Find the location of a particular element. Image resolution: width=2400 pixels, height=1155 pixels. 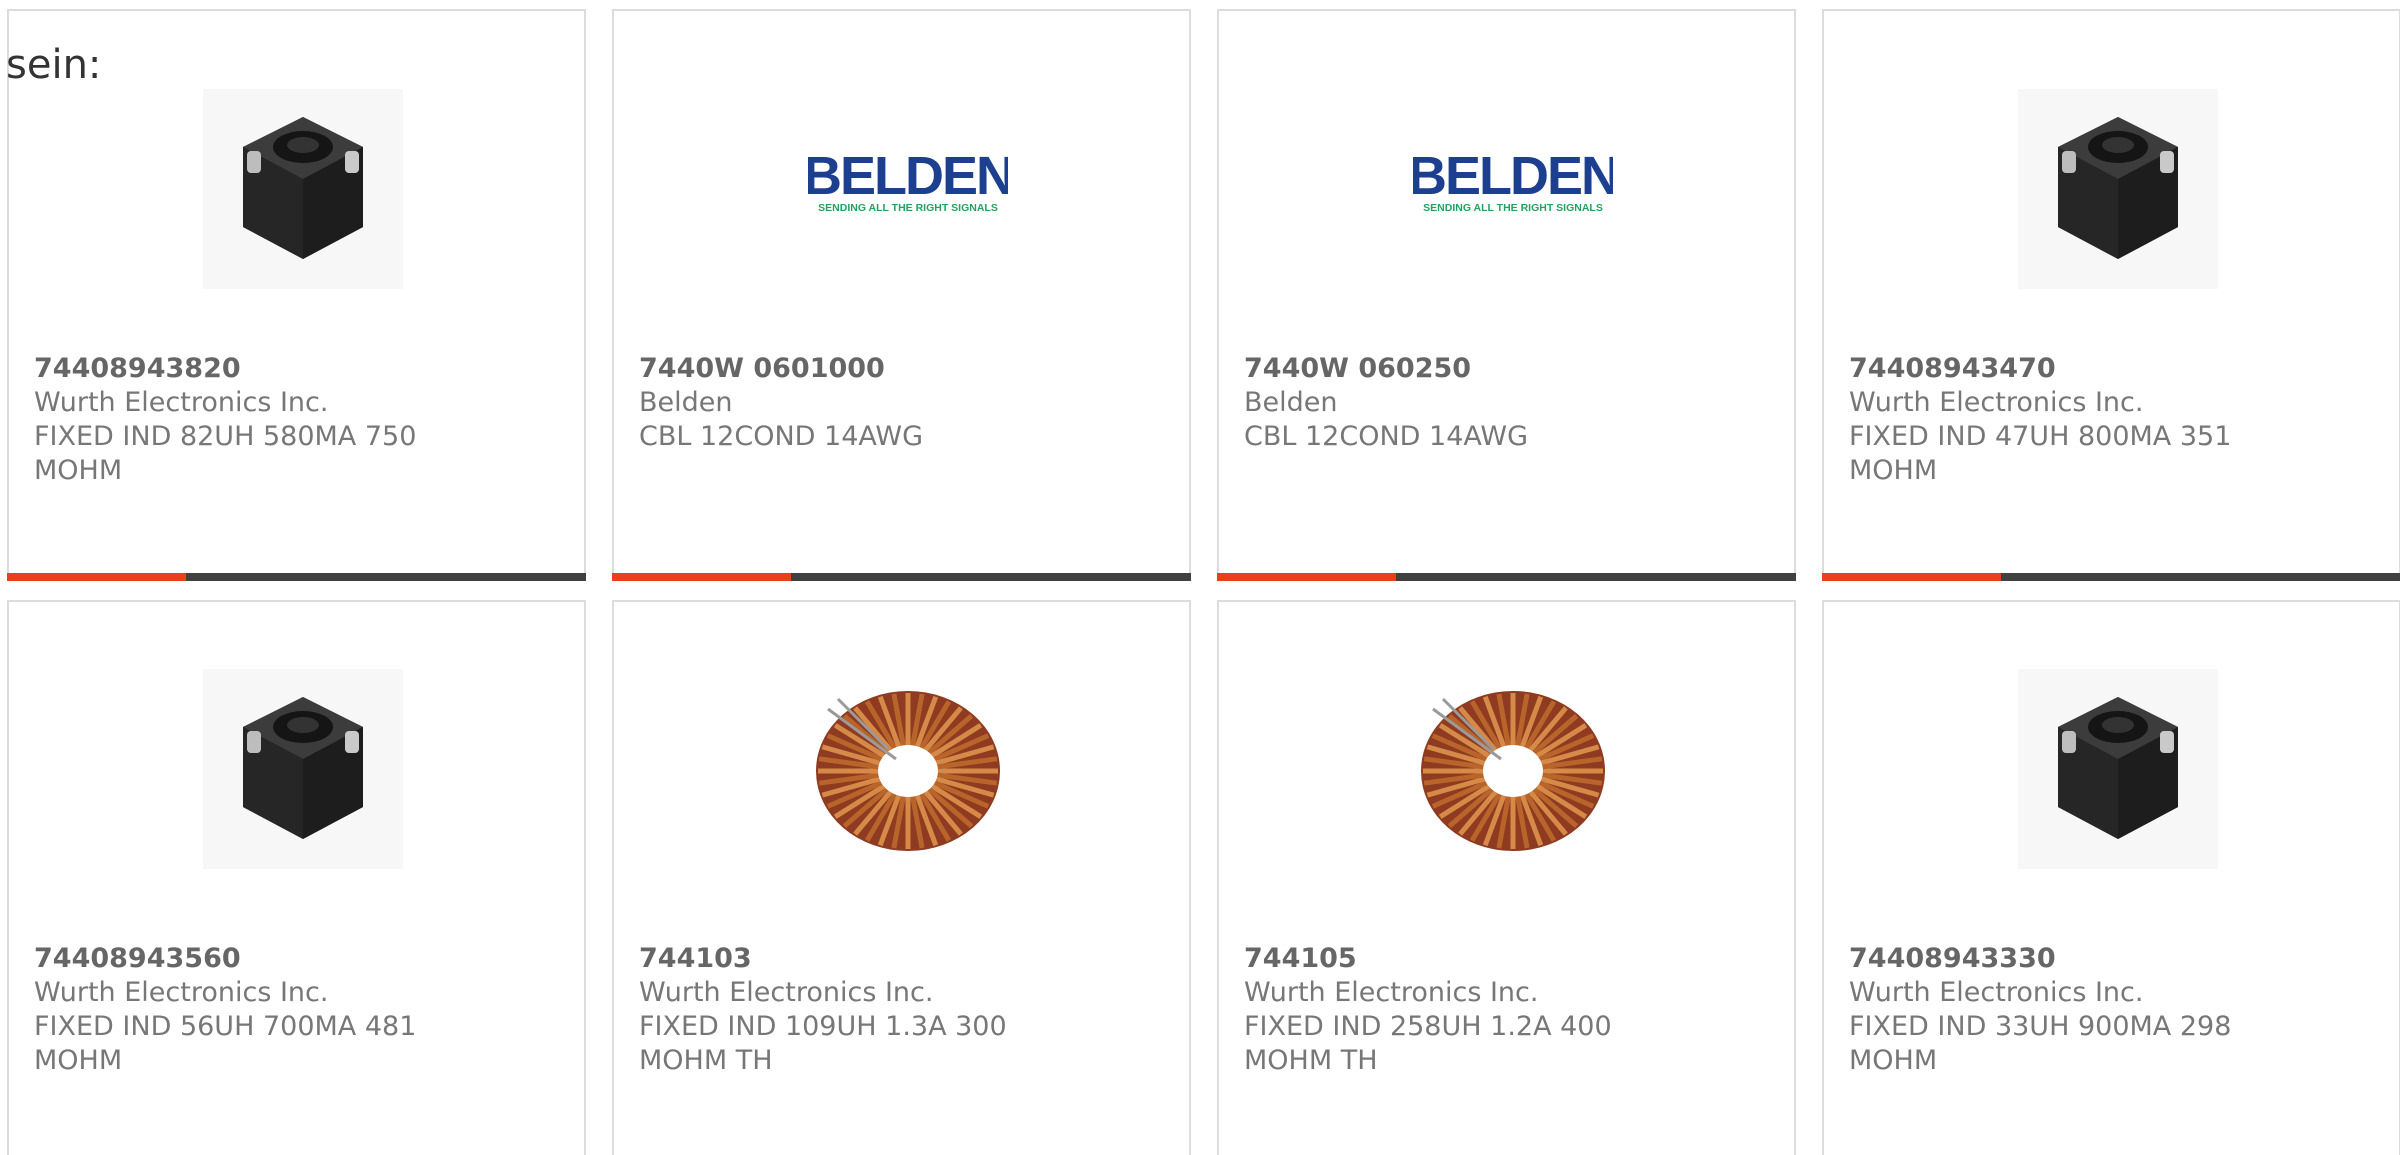

product-description: FIXED IND 258UH 1.2A 400 MOHM TH is located at coordinates (1428, 1043).